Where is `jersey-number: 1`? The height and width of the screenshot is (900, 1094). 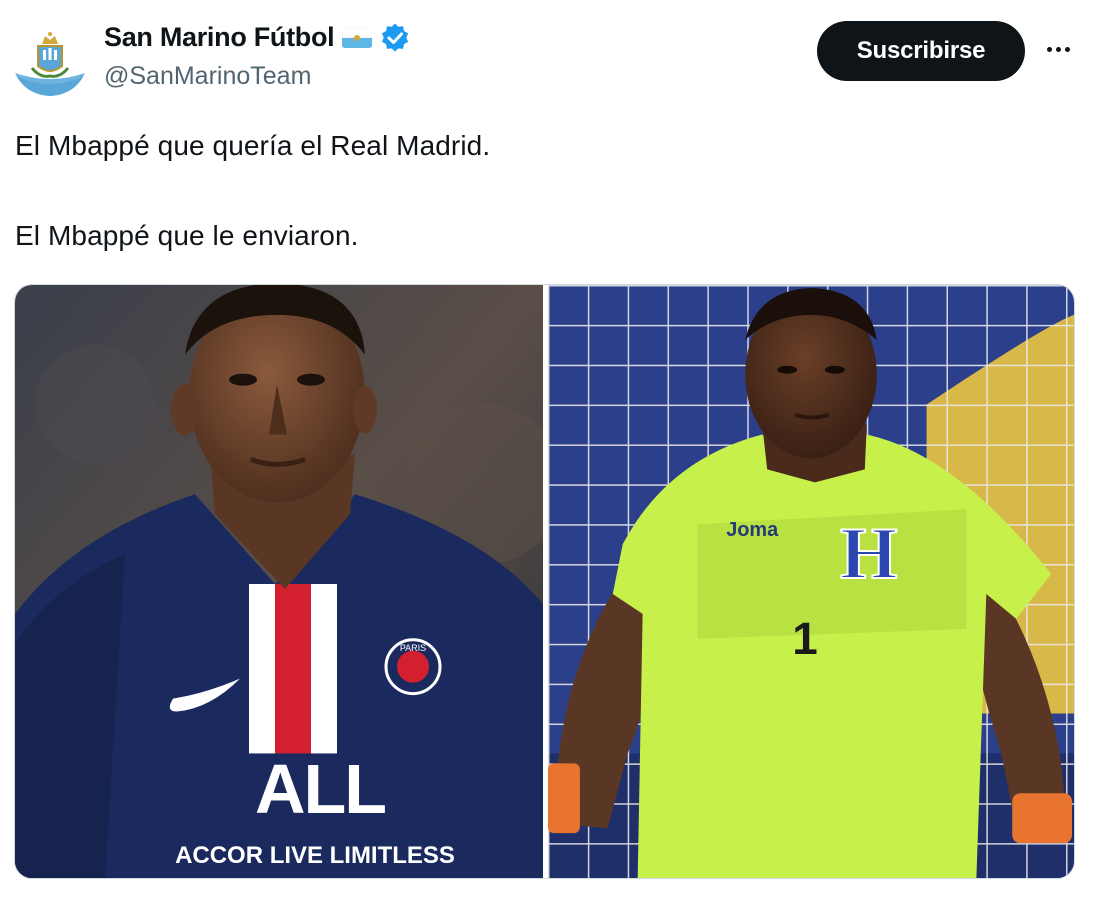 jersey-number: 1 is located at coordinates (804, 638).